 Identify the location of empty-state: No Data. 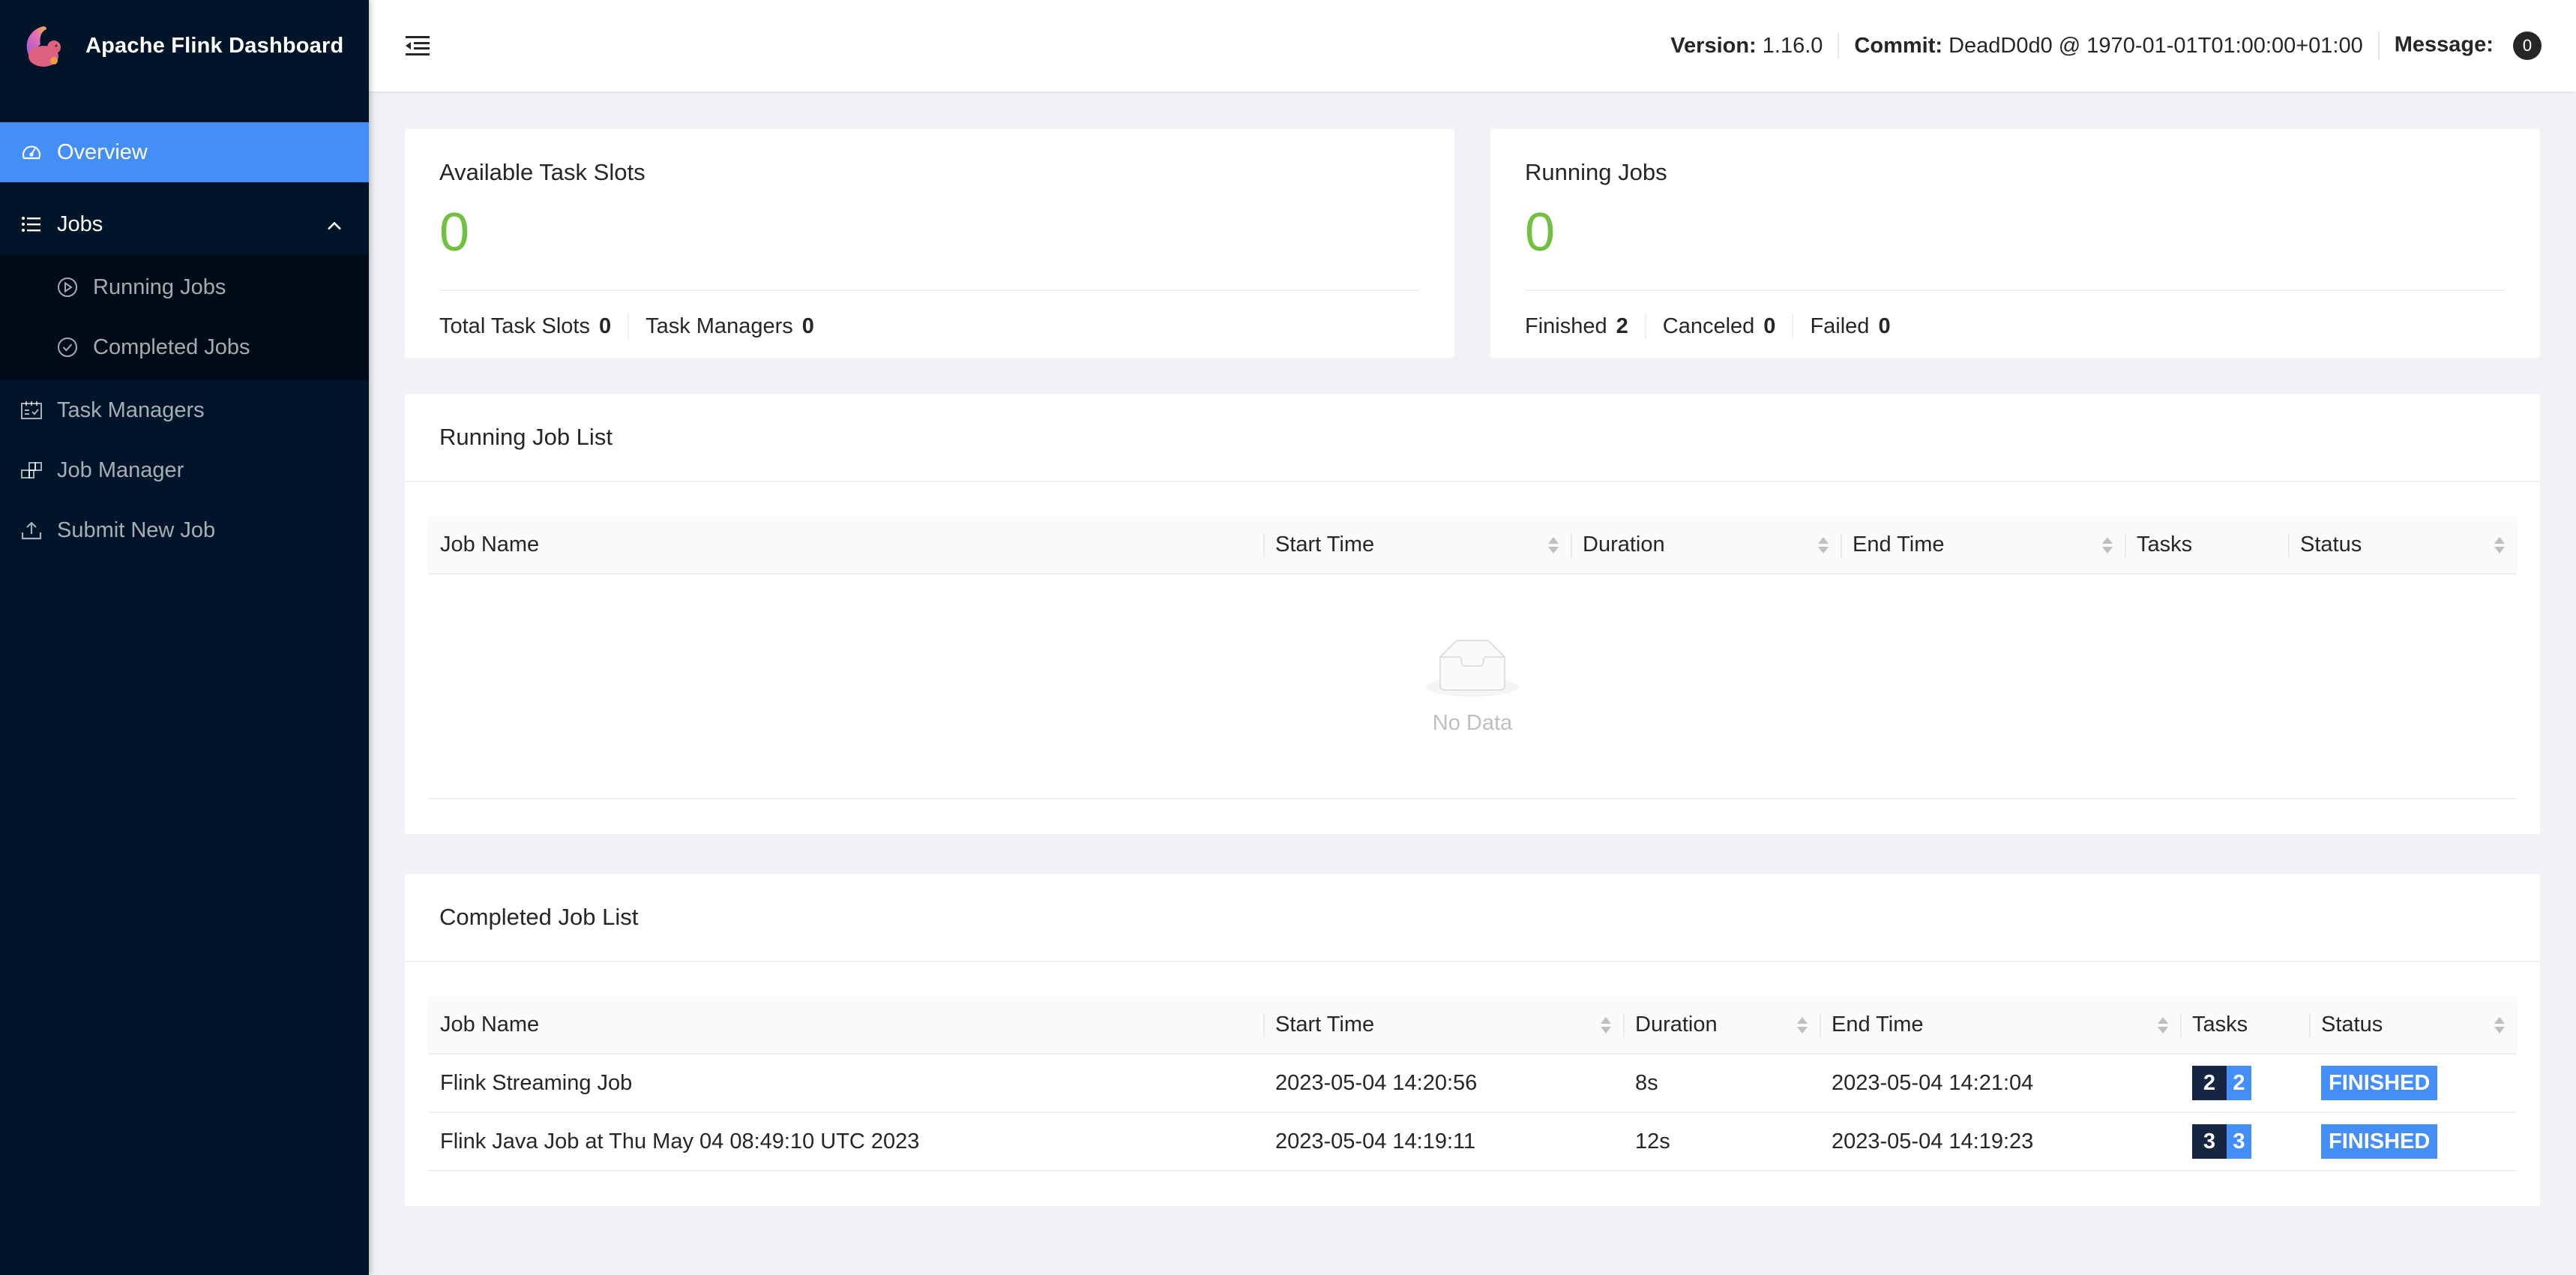
(1473, 687).